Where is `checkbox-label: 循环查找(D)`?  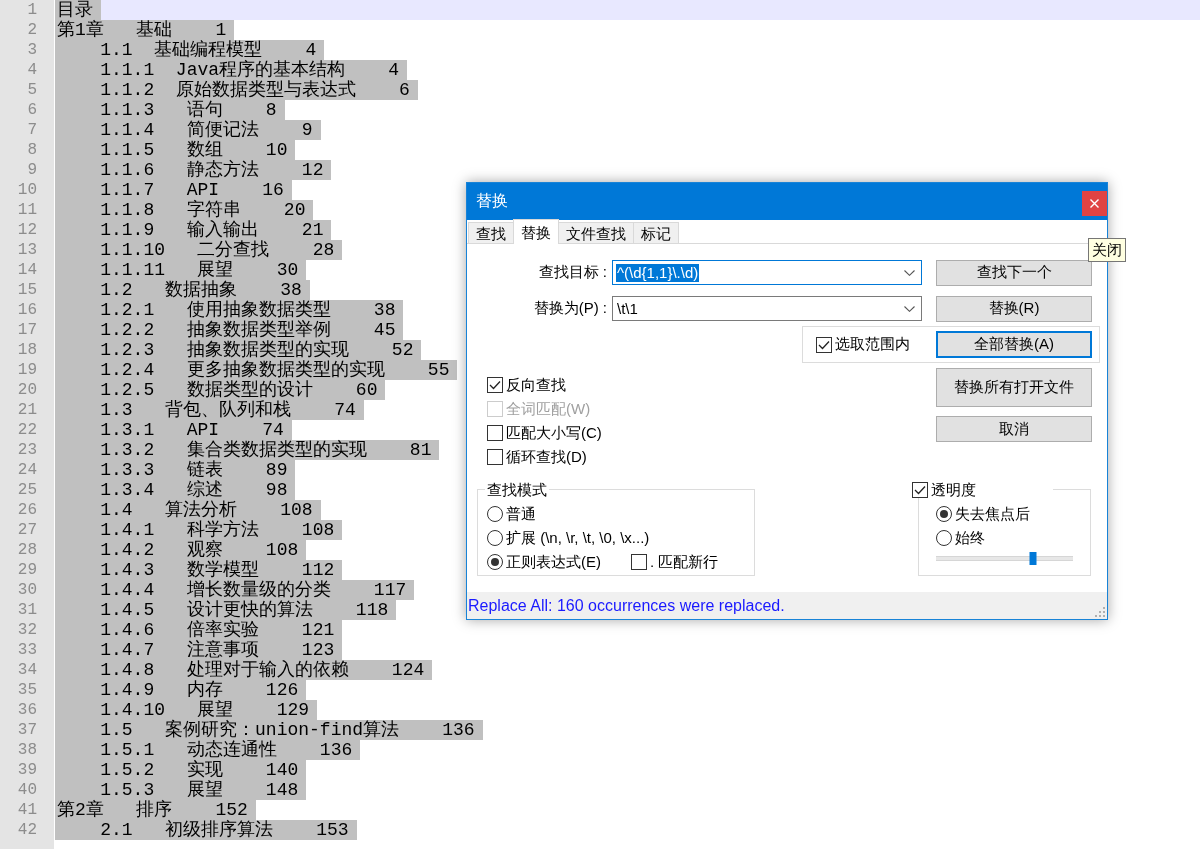 checkbox-label: 循环查找(D) is located at coordinates (546, 457).